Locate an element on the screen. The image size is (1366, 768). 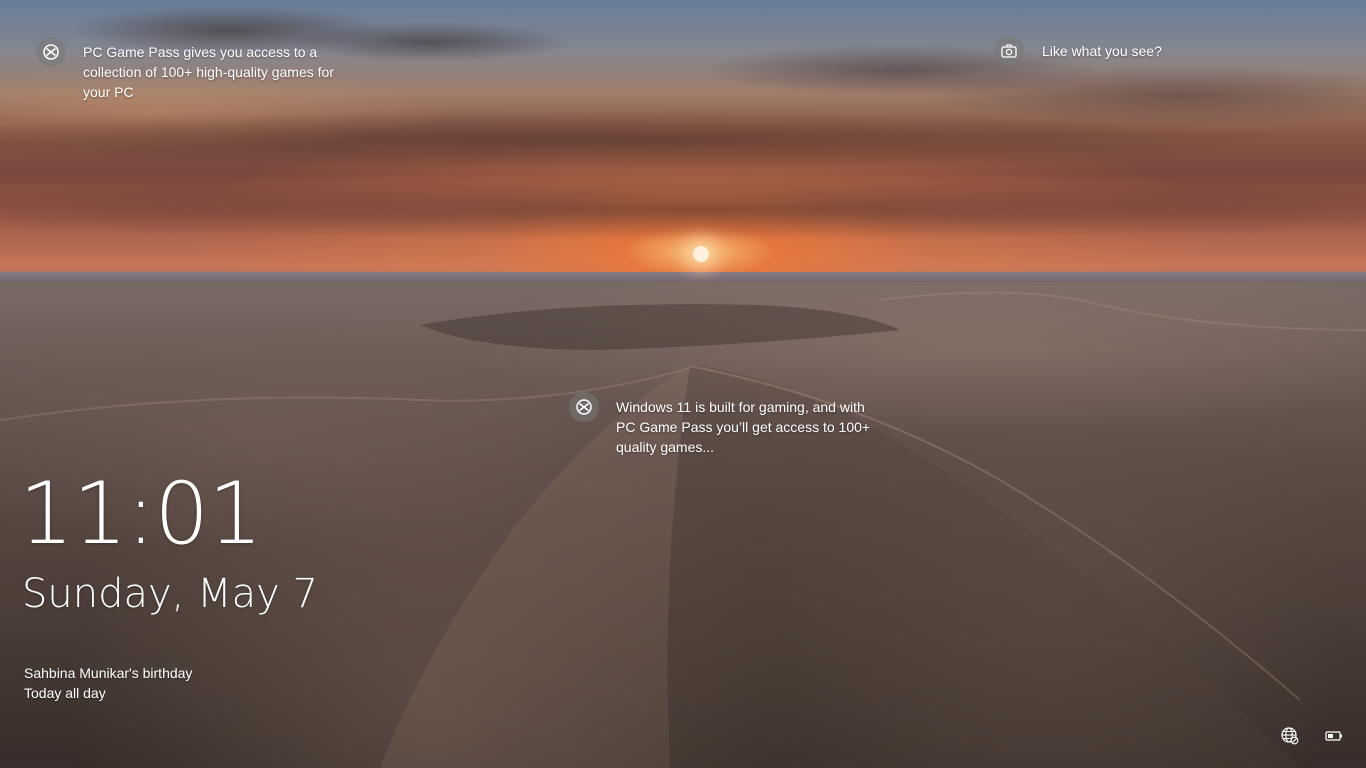
calendar-event: Sahbina Munikar's birthday Today all day is located at coordinates (108, 683).